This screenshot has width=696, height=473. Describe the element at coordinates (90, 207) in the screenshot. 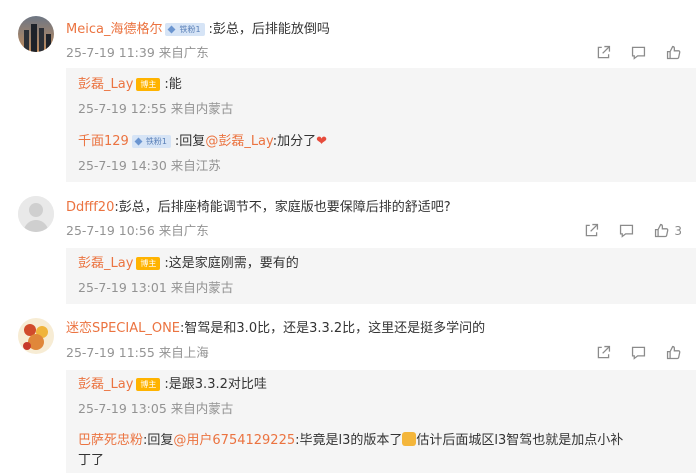

I see `username: Ddfff20` at that location.